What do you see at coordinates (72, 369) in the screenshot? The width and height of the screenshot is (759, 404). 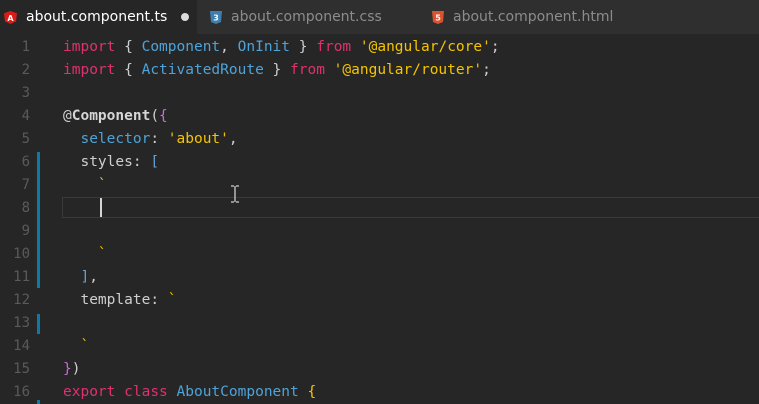 I see `code-text: })` at bounding box center [72, 369].